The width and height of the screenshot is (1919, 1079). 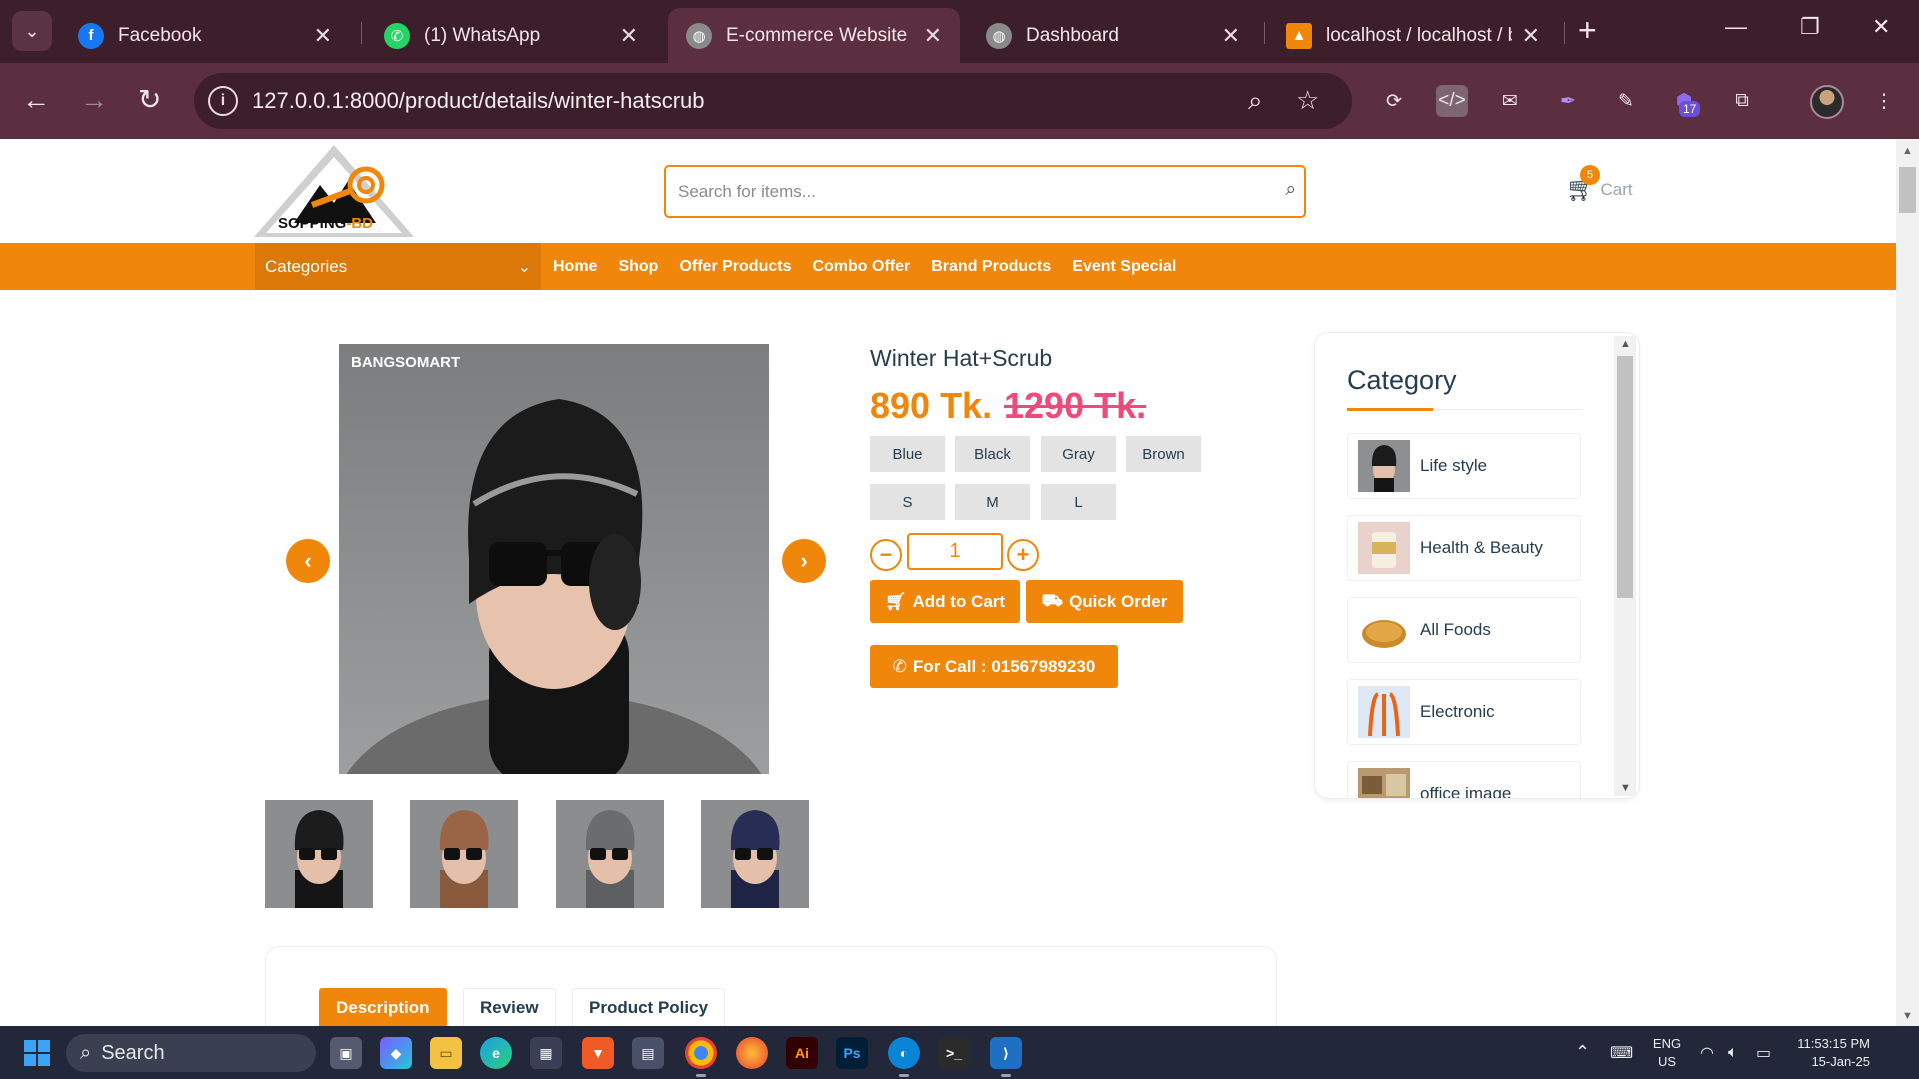 What do you see at coordinates (735, 267) in the screenshot?
I see `nav-offer-products: Offer Products` at bounding box center [735, 267].